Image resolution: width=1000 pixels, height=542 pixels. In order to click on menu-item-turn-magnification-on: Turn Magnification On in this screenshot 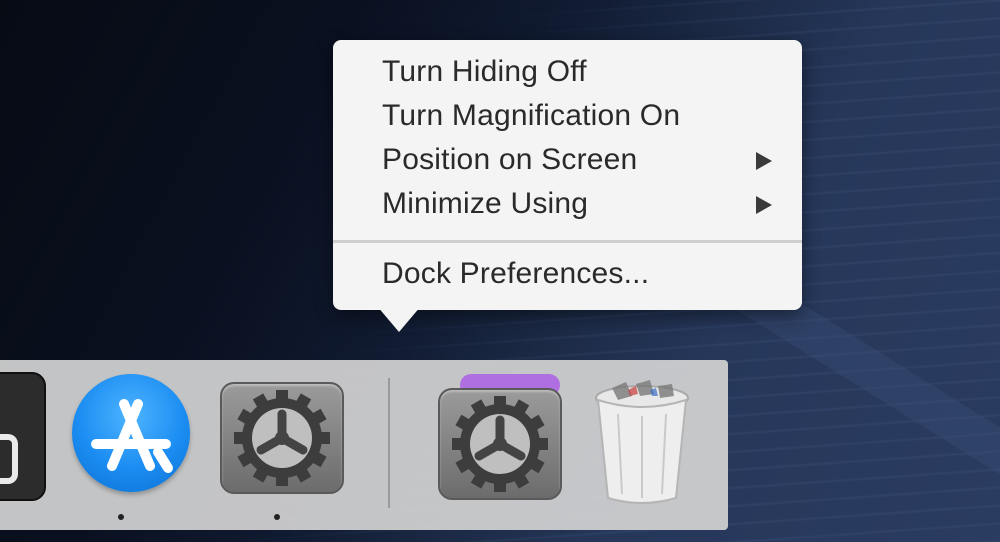, I will do `click(567, 116)`.